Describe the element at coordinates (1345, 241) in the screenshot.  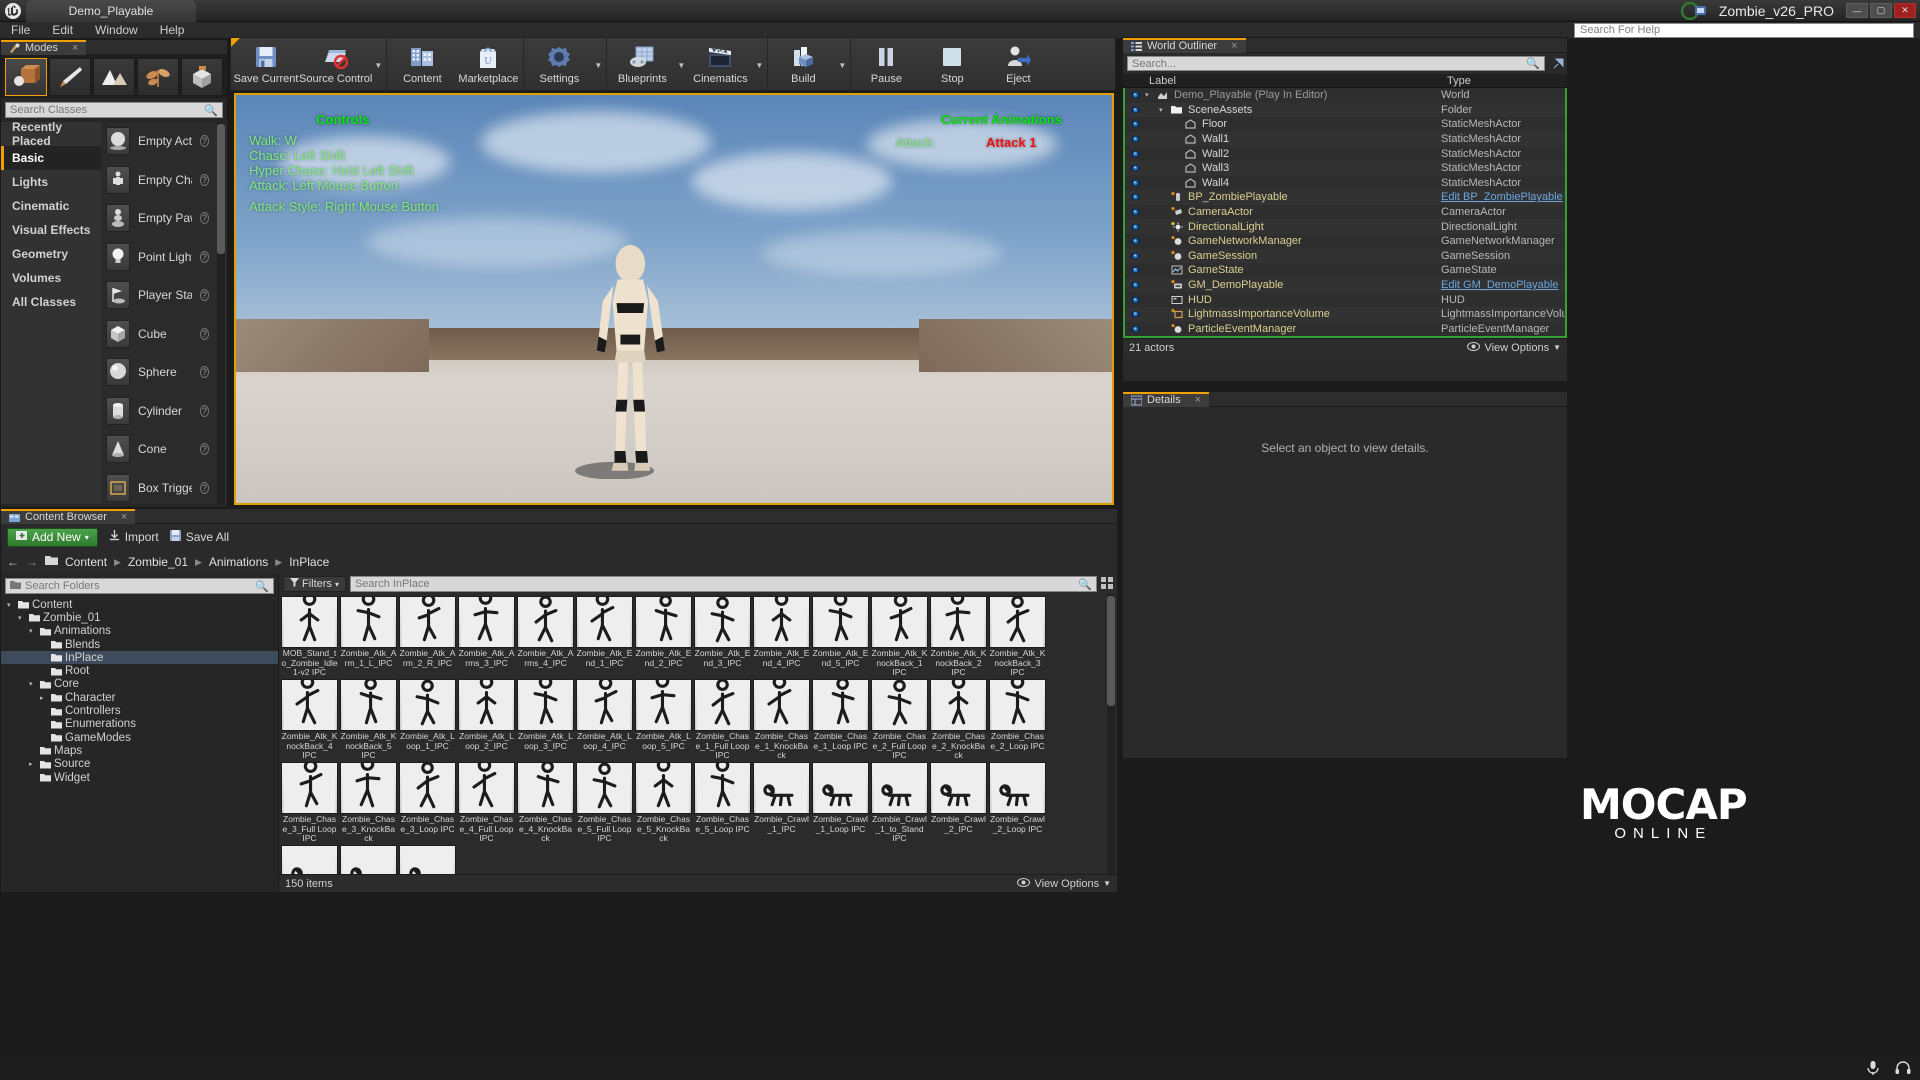
I see `outliner-row: GameNetworkManager GameNetworkManager` at that location.